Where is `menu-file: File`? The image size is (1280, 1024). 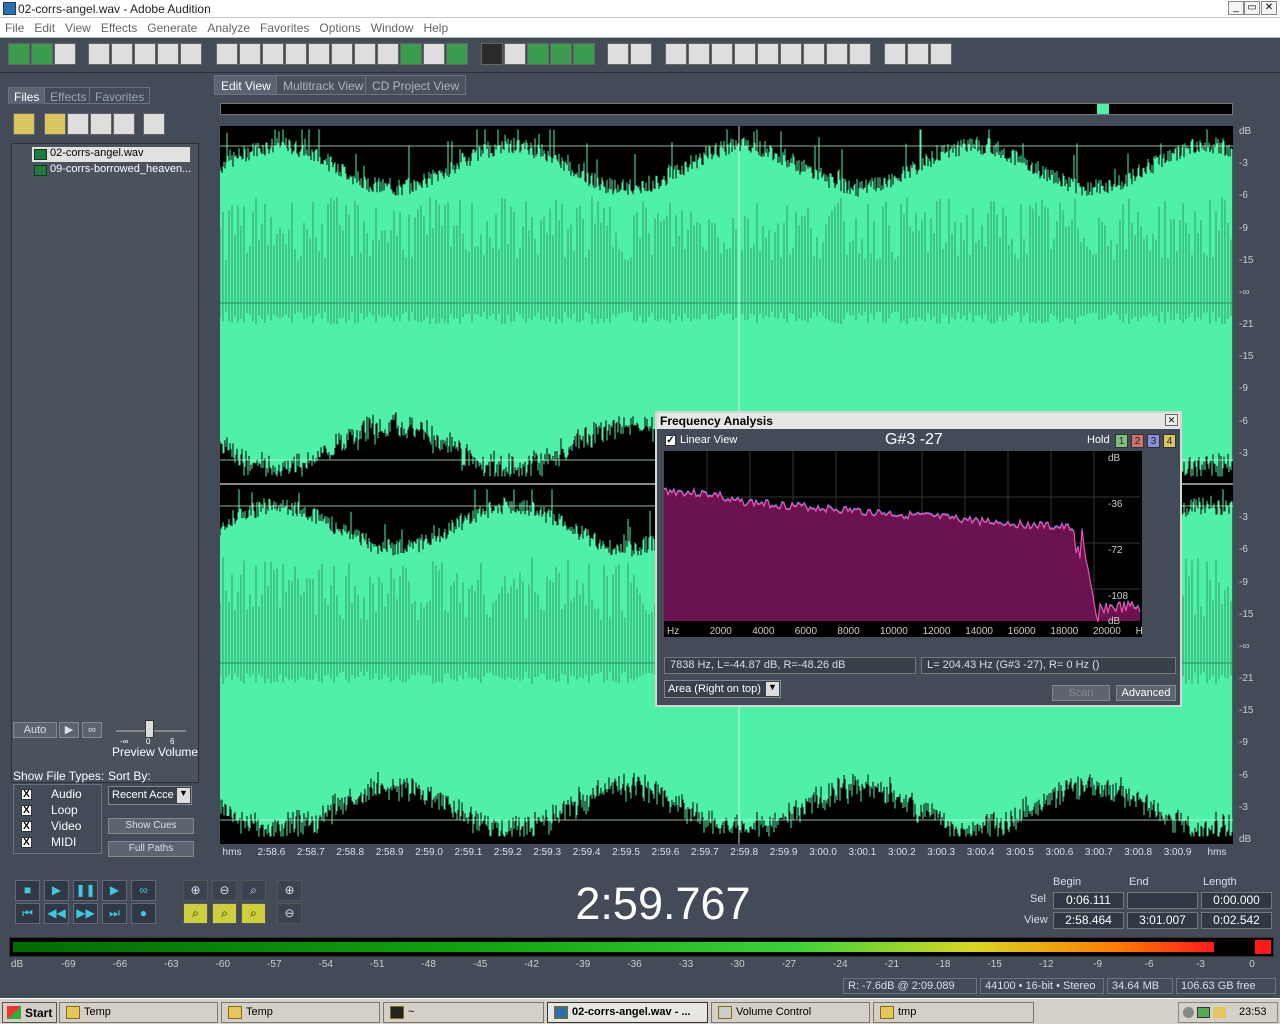 menu-file: File is located at coordinates (14, 26).